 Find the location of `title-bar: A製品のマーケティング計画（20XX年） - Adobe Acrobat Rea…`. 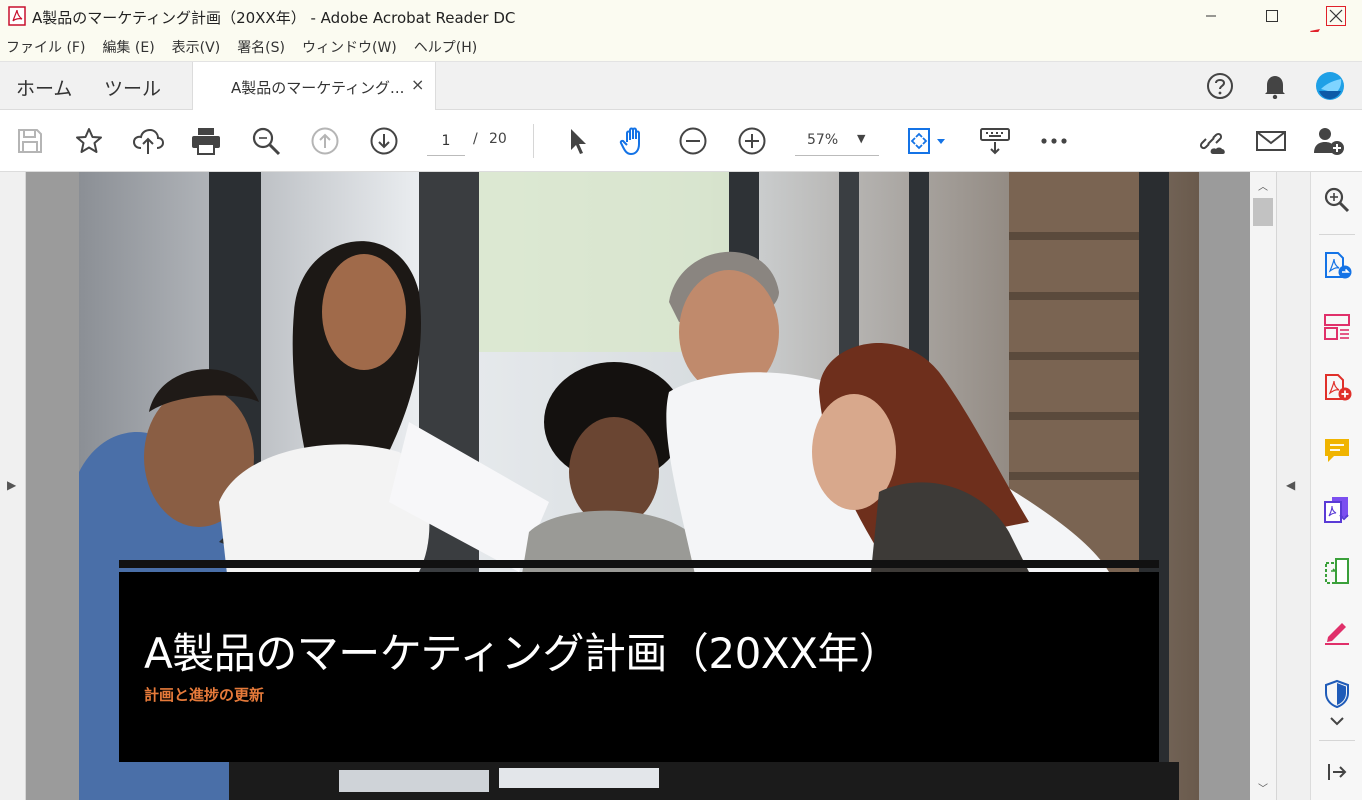

title-bar: A製品のマーケティング計画（20XX年） - Adobe Acrobat Rea… is located at coordinates (681, 16).